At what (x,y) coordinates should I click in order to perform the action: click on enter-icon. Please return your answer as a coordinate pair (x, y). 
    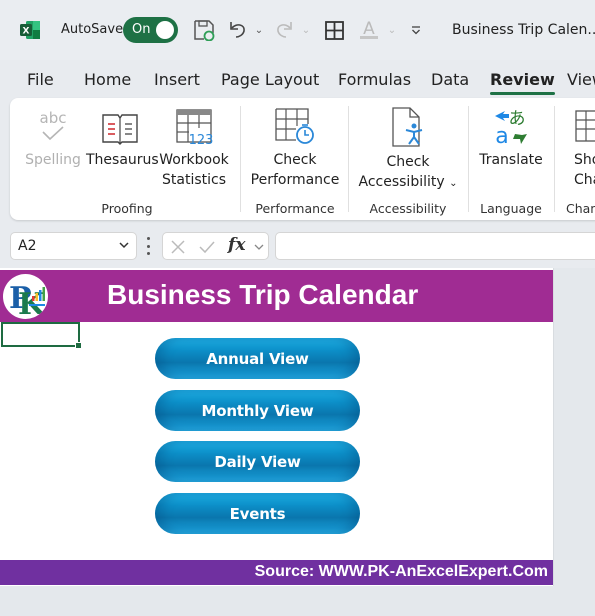
    Looking at the image, I should click on (207, 247).